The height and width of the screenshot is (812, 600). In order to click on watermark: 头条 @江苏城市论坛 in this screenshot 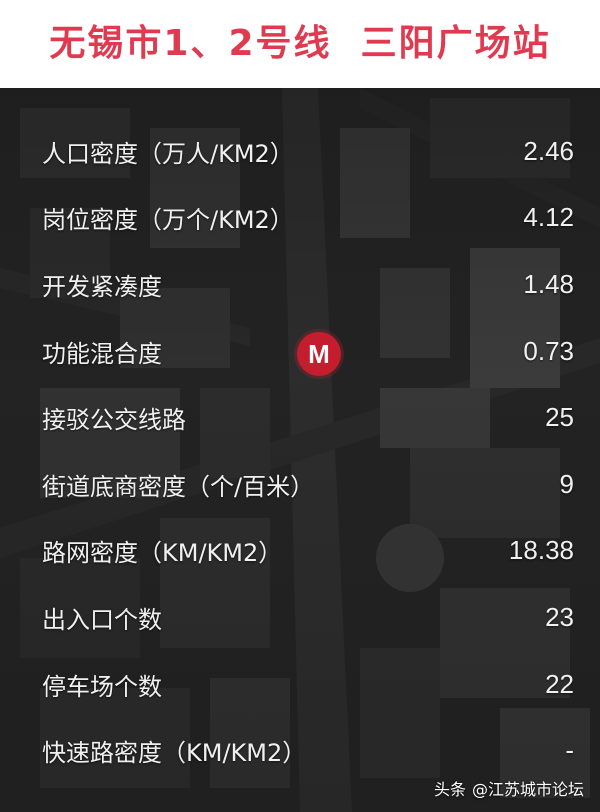, I will do `click(509, 788)`.